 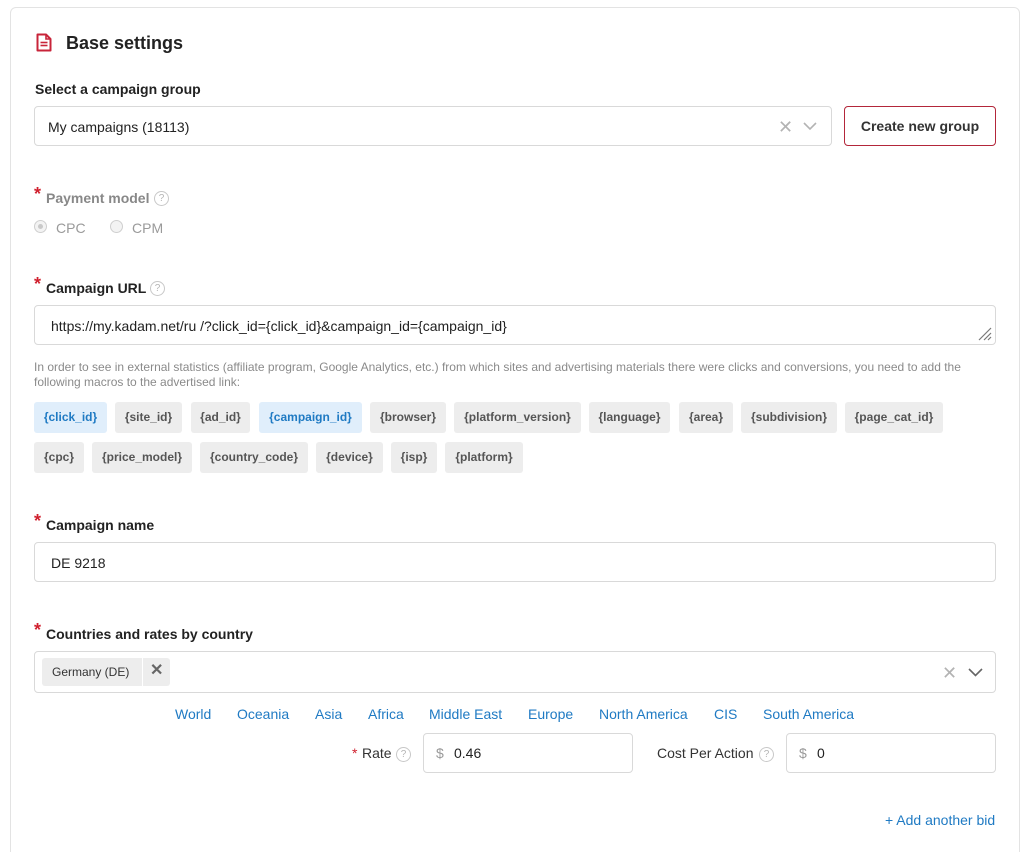 I want to click on region-link-middle-east: Middle East, so click(x=465, y=714).